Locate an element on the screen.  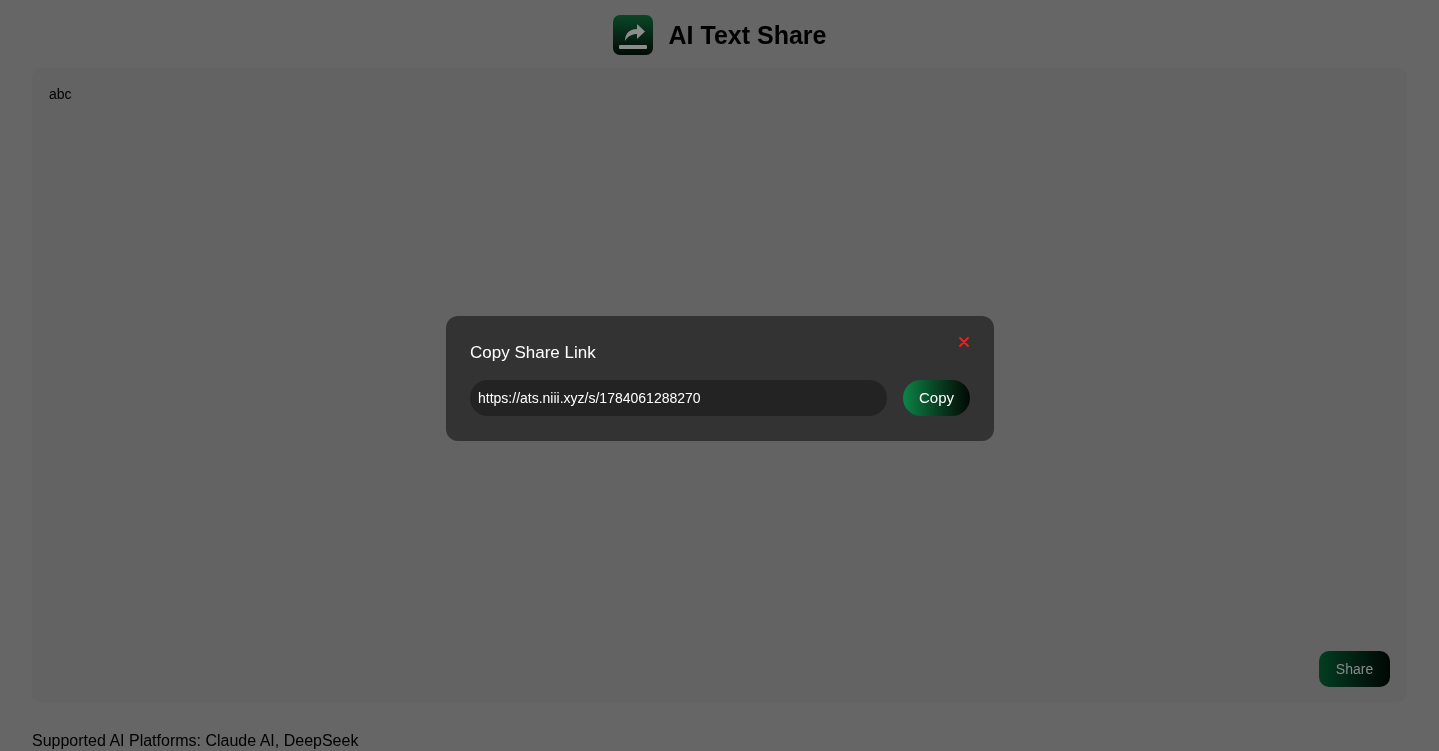
share-arrow-logo-icon is located at coordinates (632, 34).